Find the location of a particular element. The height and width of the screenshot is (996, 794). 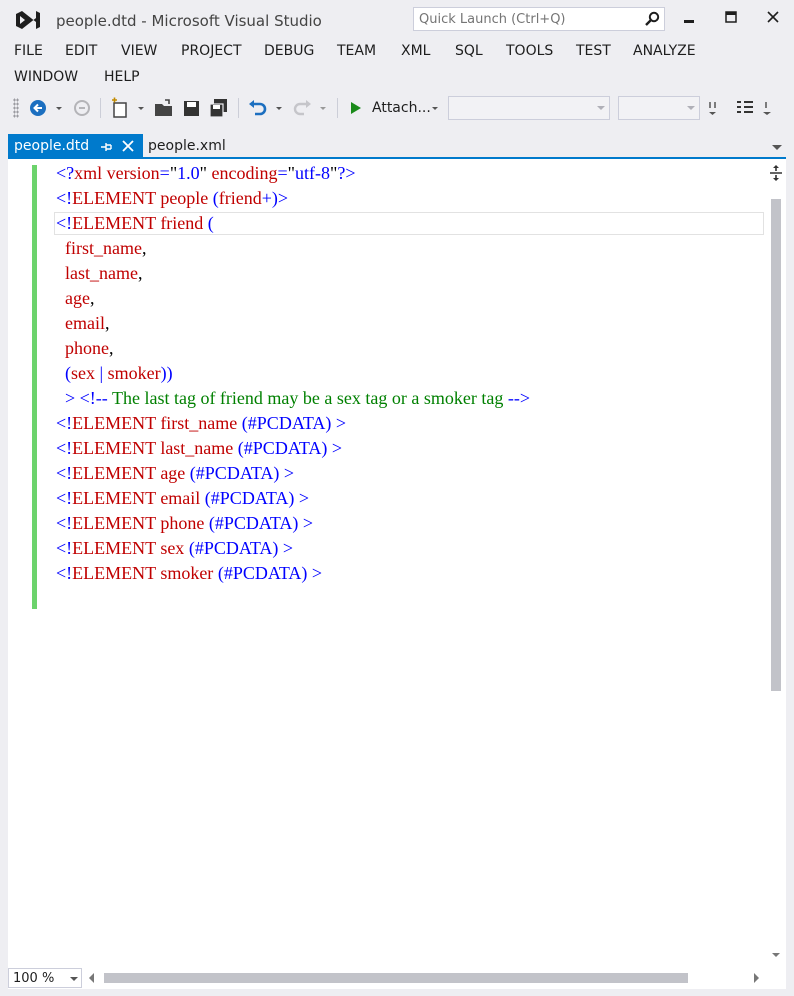

scroll-right-icon is located at coordinates (756, 978).